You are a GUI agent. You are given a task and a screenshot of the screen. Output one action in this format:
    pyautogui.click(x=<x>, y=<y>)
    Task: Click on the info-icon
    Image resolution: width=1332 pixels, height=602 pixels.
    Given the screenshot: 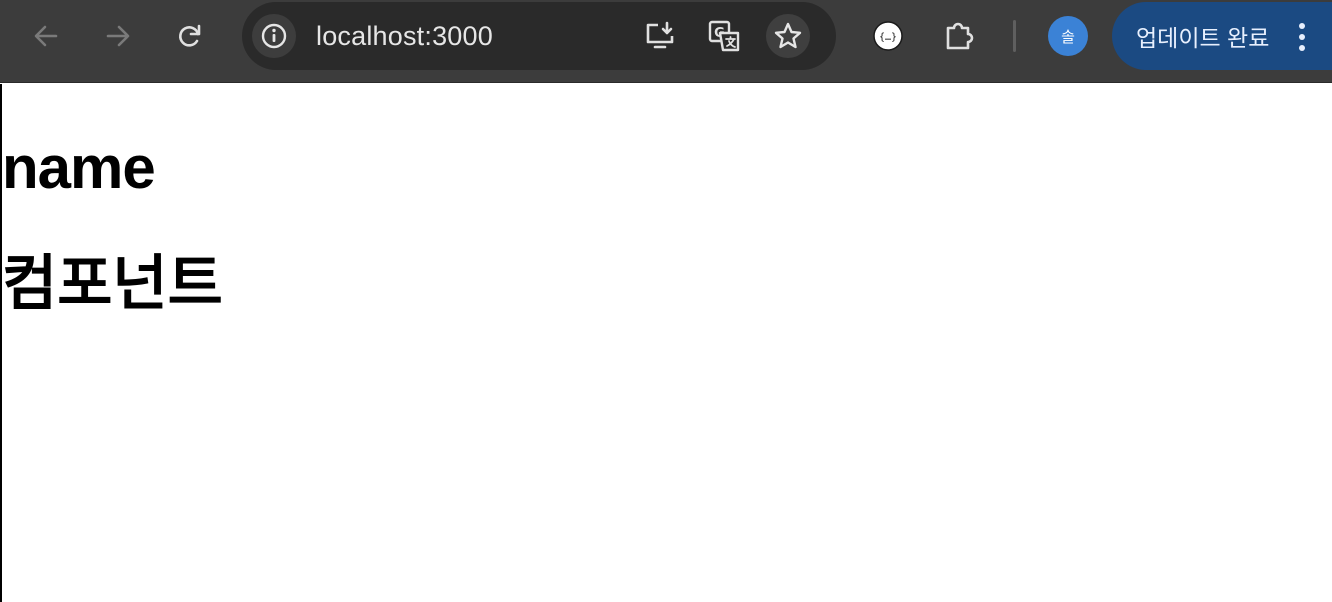 What is the action you would take?
    pyautogui.click(x=274, y=36)
    